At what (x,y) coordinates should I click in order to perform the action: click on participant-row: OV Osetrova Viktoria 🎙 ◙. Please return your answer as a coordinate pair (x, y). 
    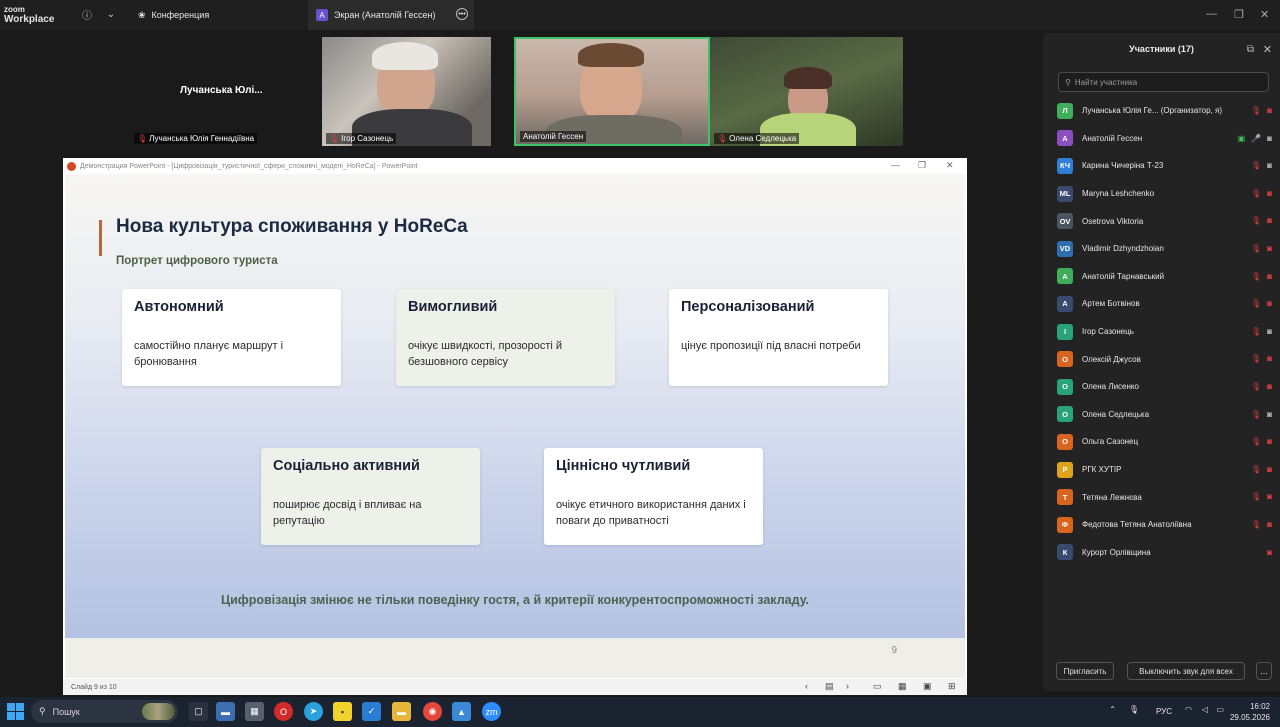
    Looking at the image, I should click on (1164, 221).